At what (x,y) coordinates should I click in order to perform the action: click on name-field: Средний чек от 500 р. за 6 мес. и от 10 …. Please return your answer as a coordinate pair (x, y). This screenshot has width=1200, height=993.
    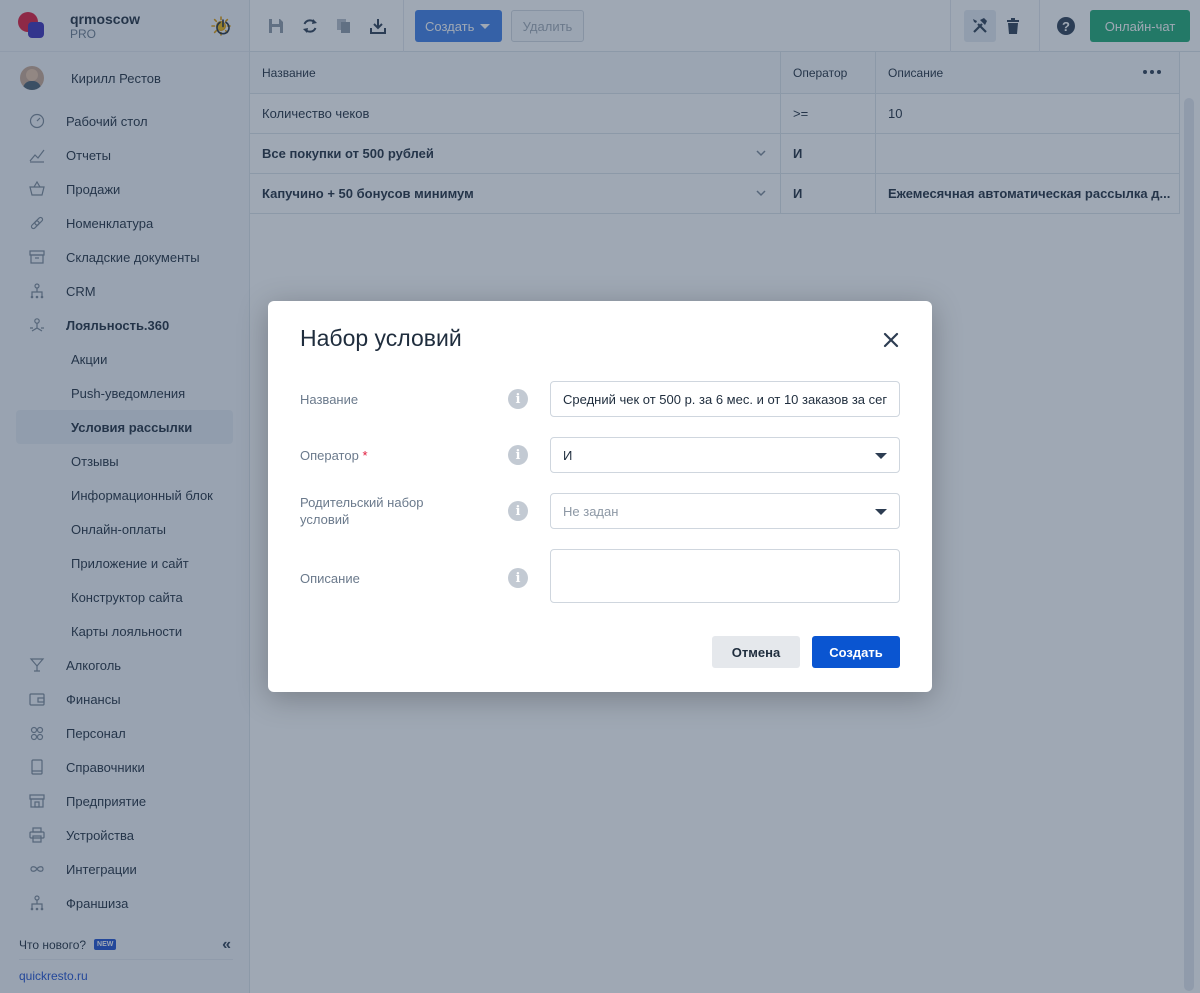
    Looking at the image, I should click on (725, 399).